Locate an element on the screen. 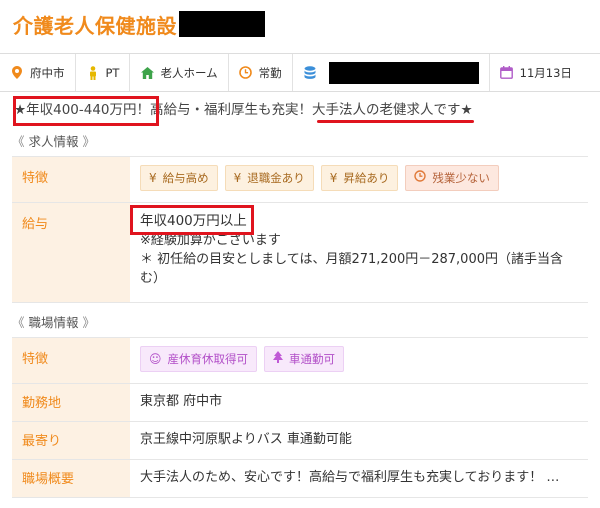  row-label-summary: 職場概要 is located at coordinates (71, 478).